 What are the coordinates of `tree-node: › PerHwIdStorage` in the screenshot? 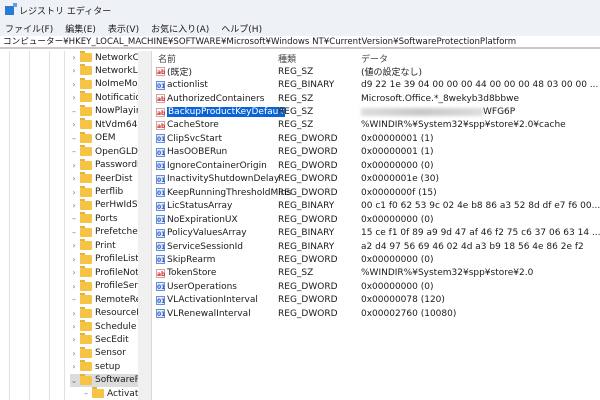 It's located at (104, 205).